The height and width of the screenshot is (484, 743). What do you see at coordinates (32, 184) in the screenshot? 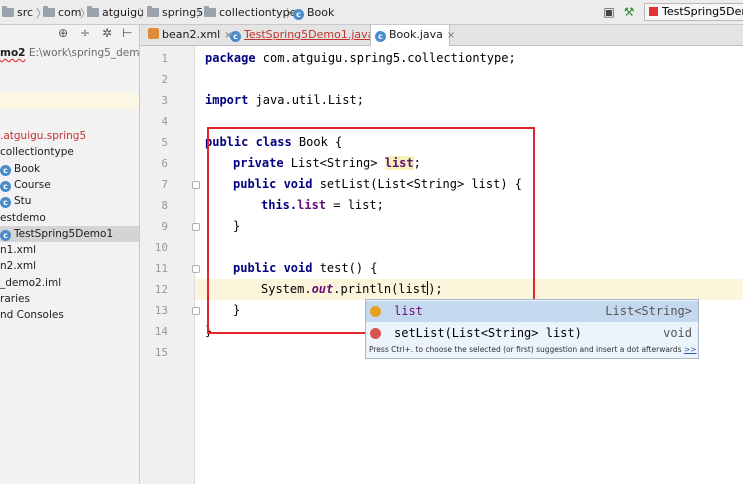
I see `tree-item-label: Course` at bounding box center [32, 184].